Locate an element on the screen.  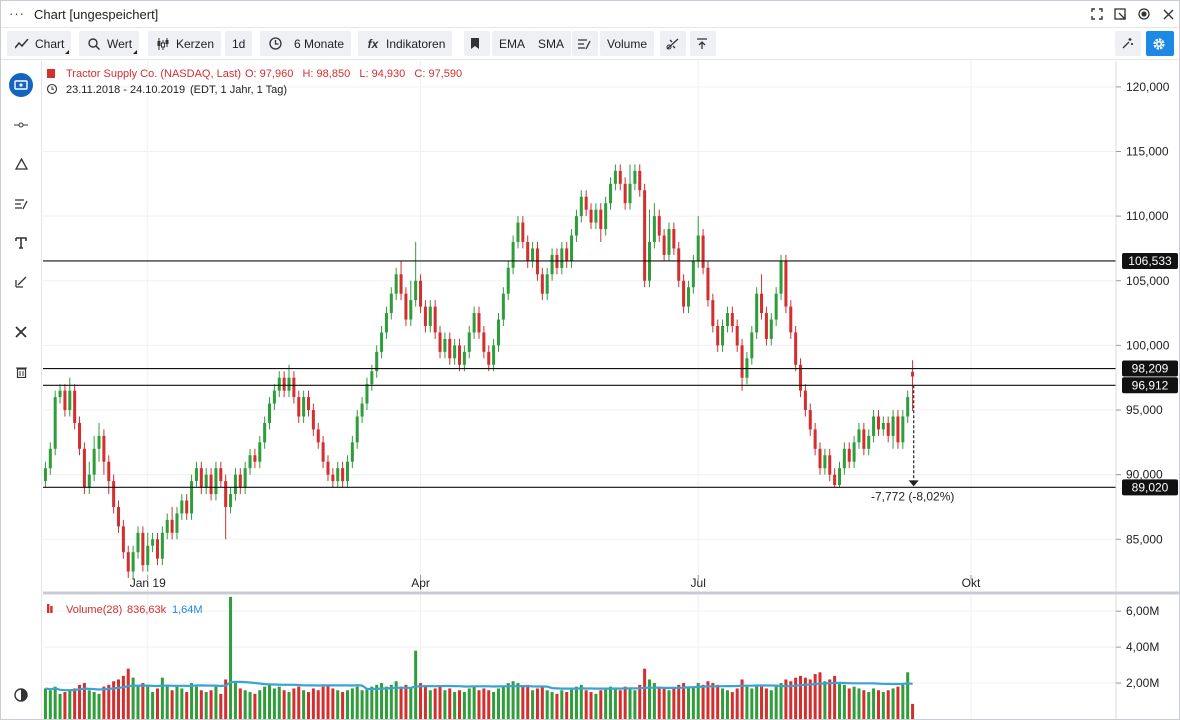
price-tags: 106,533 98,209 96,912 89,020 is located at coordinates (1150, 374).